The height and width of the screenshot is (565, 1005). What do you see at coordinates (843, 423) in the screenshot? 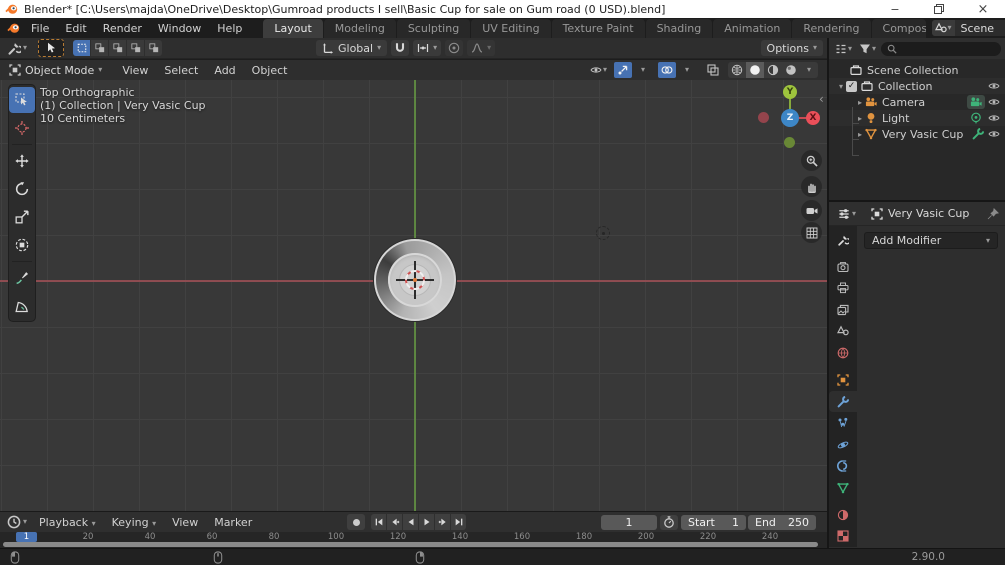
I see `props-tab-particles` at bounding box center [843, 423].